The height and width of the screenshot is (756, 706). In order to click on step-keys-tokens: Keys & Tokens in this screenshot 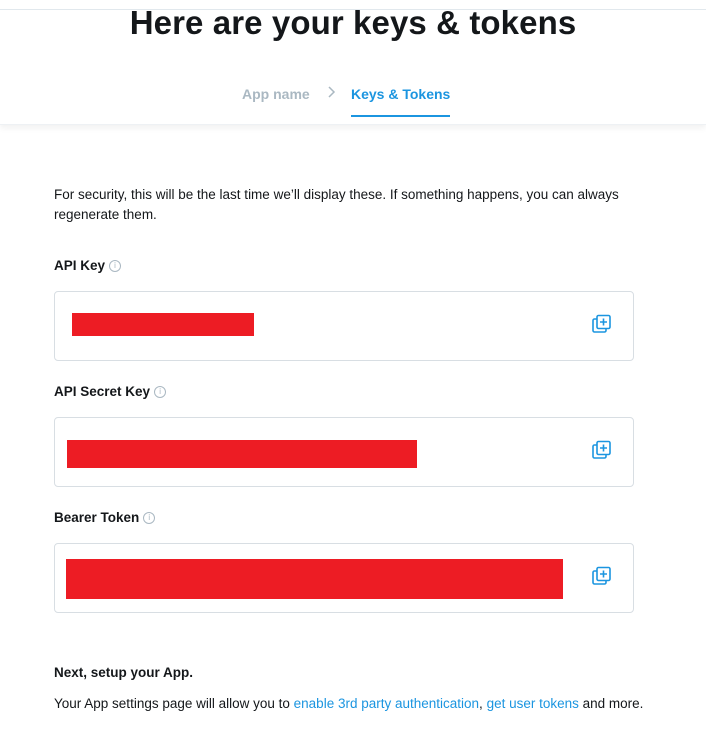, I will do `click(401, 101)`.